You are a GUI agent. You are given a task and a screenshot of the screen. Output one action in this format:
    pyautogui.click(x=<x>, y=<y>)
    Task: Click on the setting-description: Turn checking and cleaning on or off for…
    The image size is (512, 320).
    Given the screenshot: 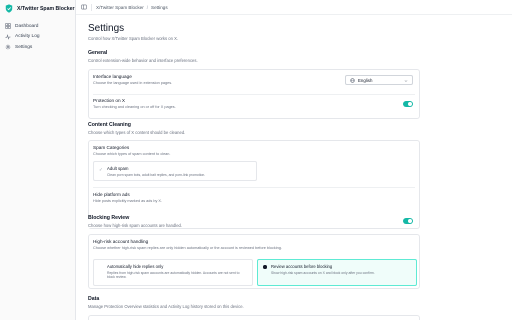 What is the action you would take?
    pyautogui.click(x=134, y=106)
    